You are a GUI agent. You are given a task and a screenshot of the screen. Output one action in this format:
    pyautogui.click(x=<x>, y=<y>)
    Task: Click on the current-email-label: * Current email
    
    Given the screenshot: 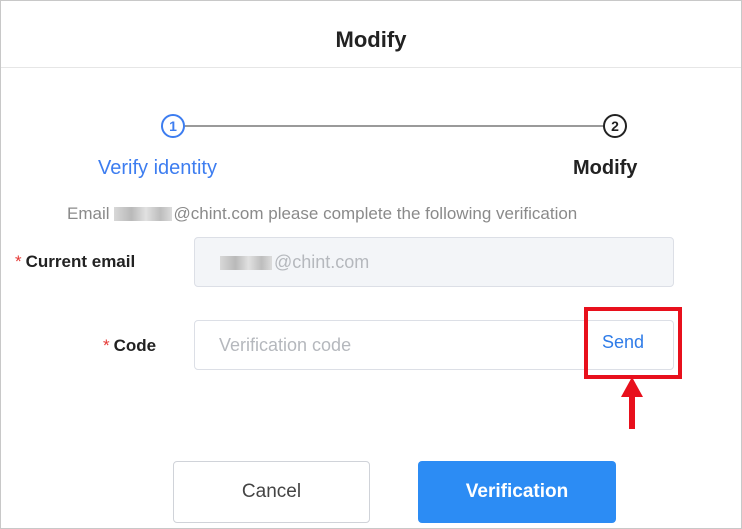 What is the action you would take?
    pyautogui.click(x=75, y=262)
    